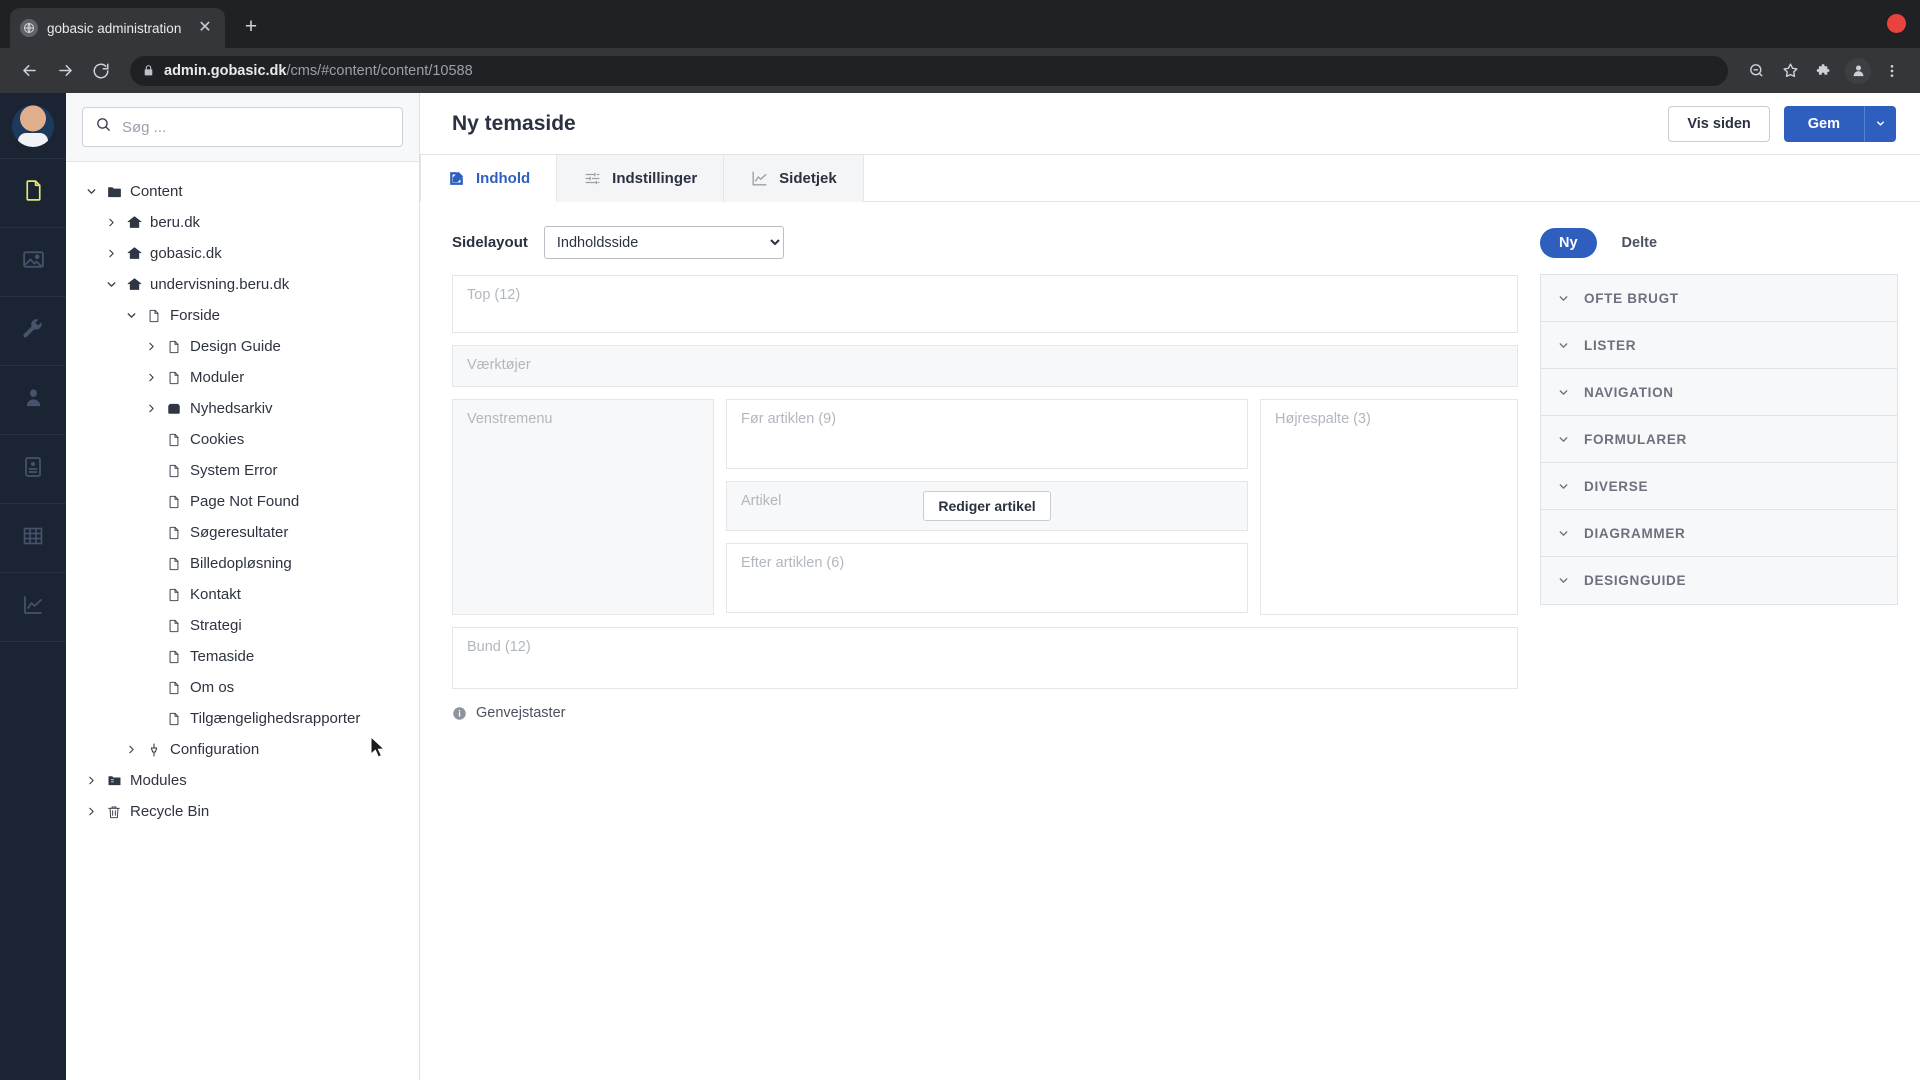 The width and height of the screenshot is (1920, 1080). Describe the element at coordinates (1896, 23) in the screenshot. I see `window-close-indicator` at that location.